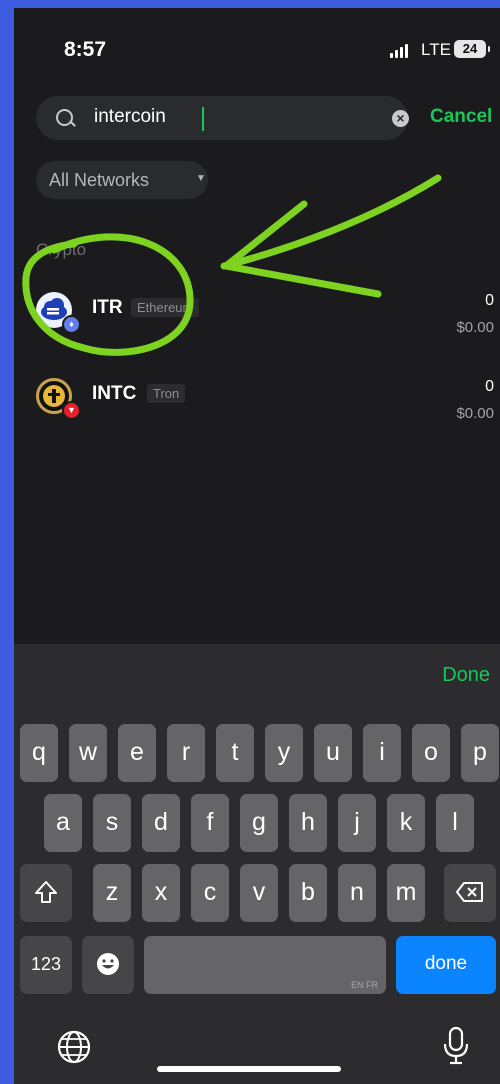  Describe the element at coordinates (406, 893) in the screenshot. I see `key-m: m` at that location.